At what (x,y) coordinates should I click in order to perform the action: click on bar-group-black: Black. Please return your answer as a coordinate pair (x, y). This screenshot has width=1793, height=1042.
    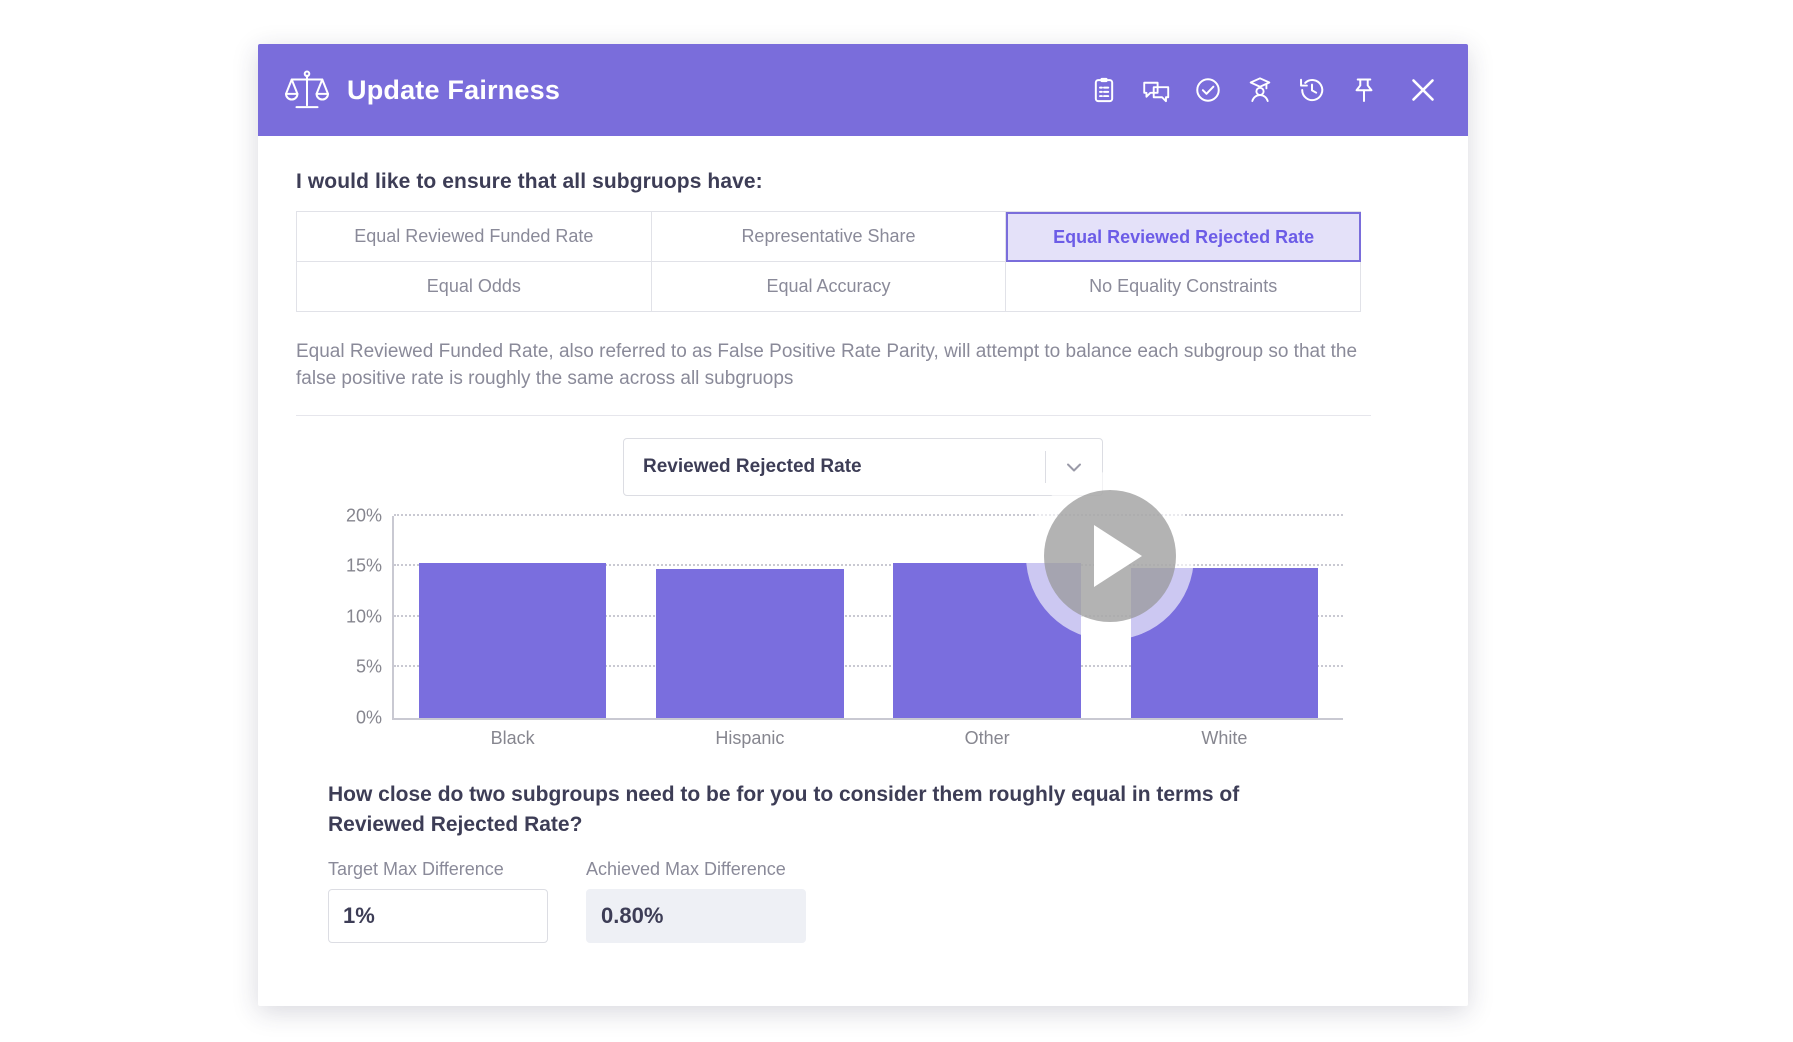
    Looking at the image, I should click on (512, 632).